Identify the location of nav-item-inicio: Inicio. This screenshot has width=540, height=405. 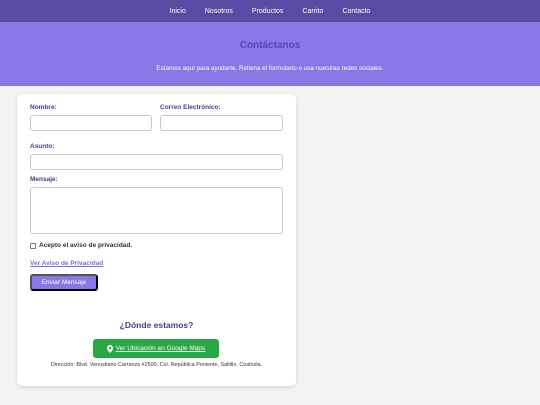
(178, 11).